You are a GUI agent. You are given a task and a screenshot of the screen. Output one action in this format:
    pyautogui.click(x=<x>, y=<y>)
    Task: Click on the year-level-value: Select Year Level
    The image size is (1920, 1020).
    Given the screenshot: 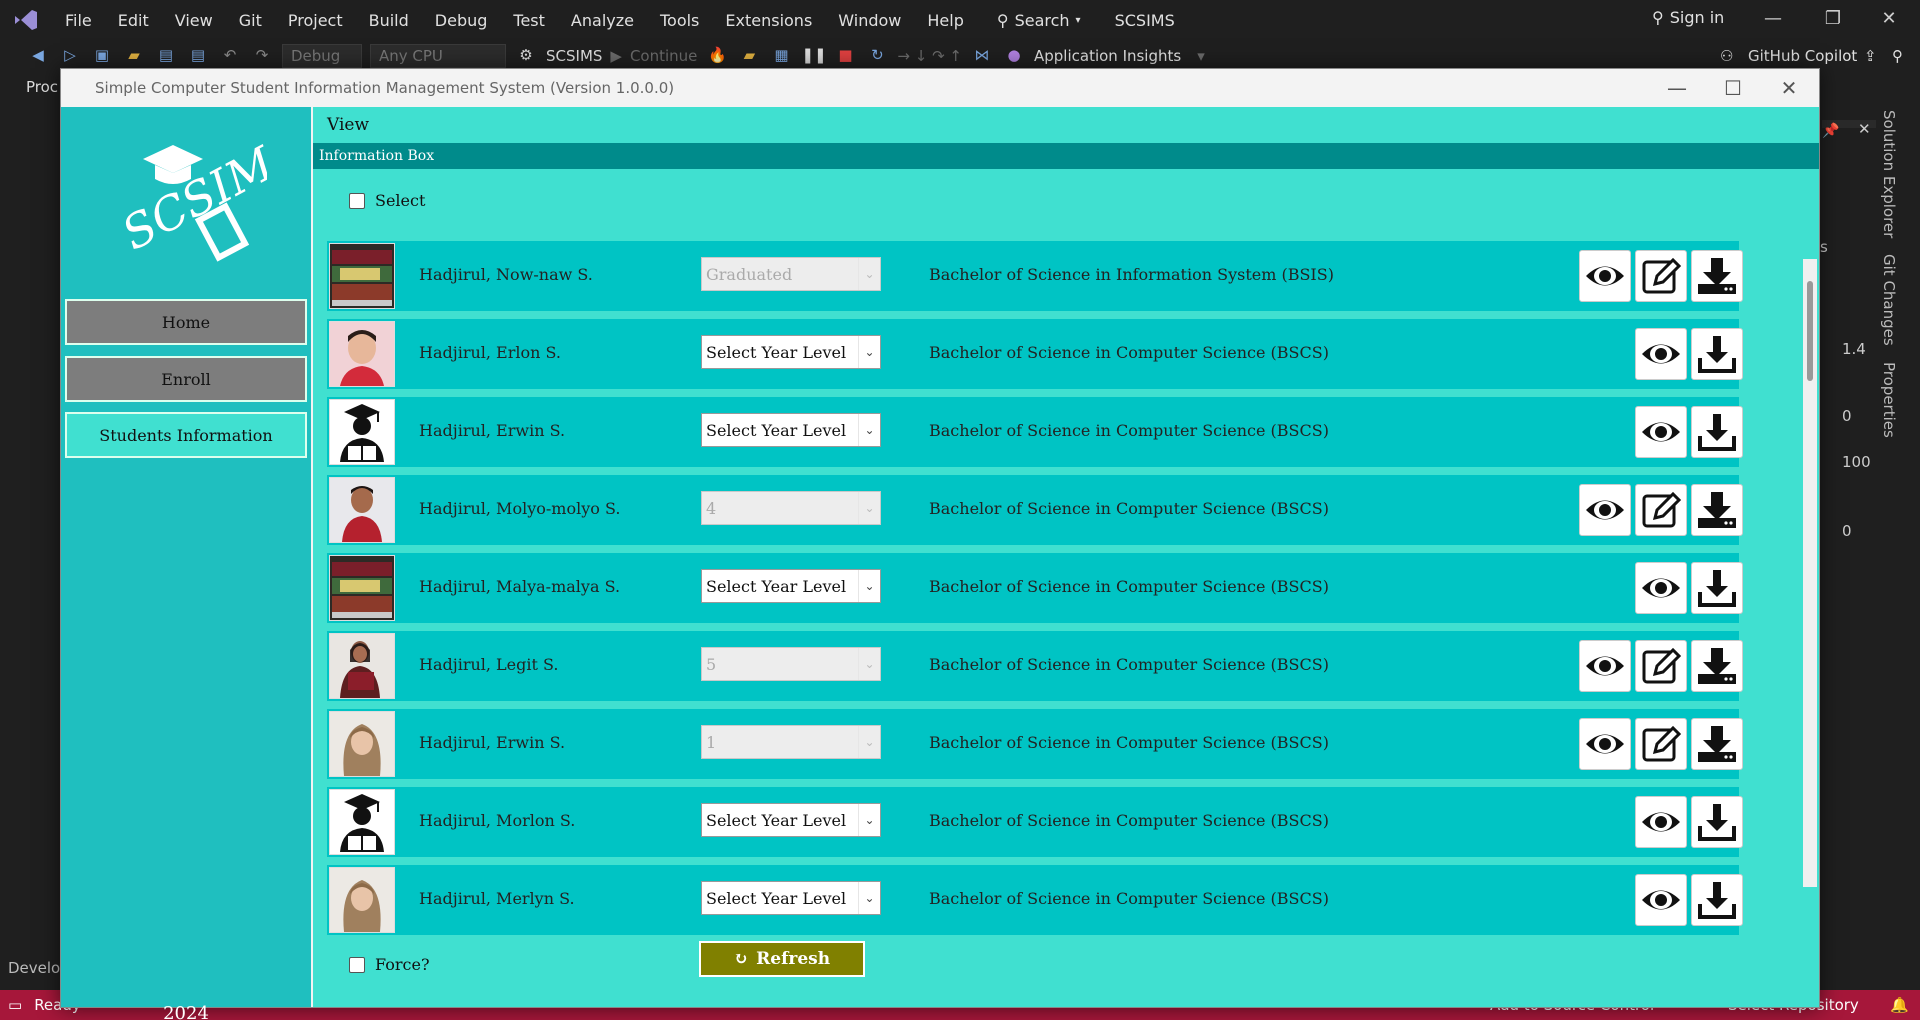 What is the action you would take?
    pyautogui.click(x=776, y=898)
    